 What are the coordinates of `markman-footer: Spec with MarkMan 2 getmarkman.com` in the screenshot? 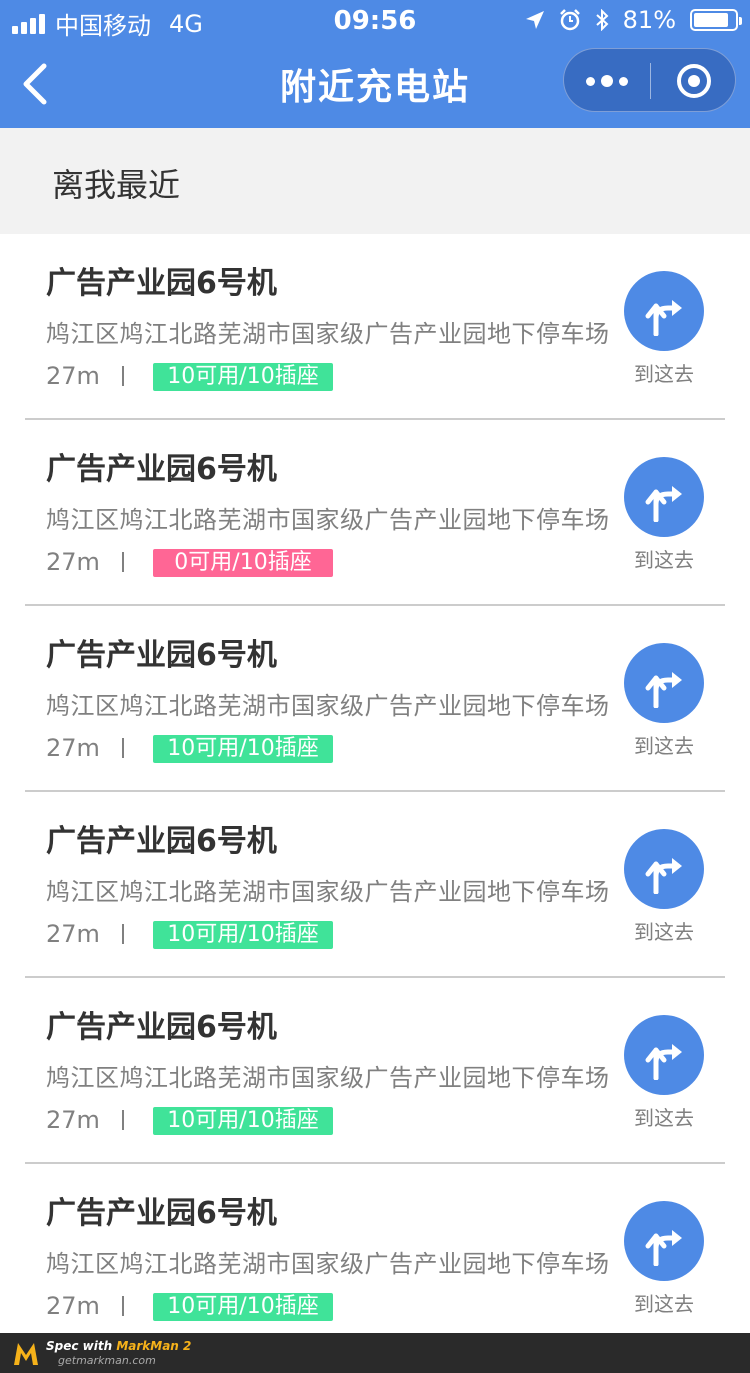 It's located at (375, 1353).